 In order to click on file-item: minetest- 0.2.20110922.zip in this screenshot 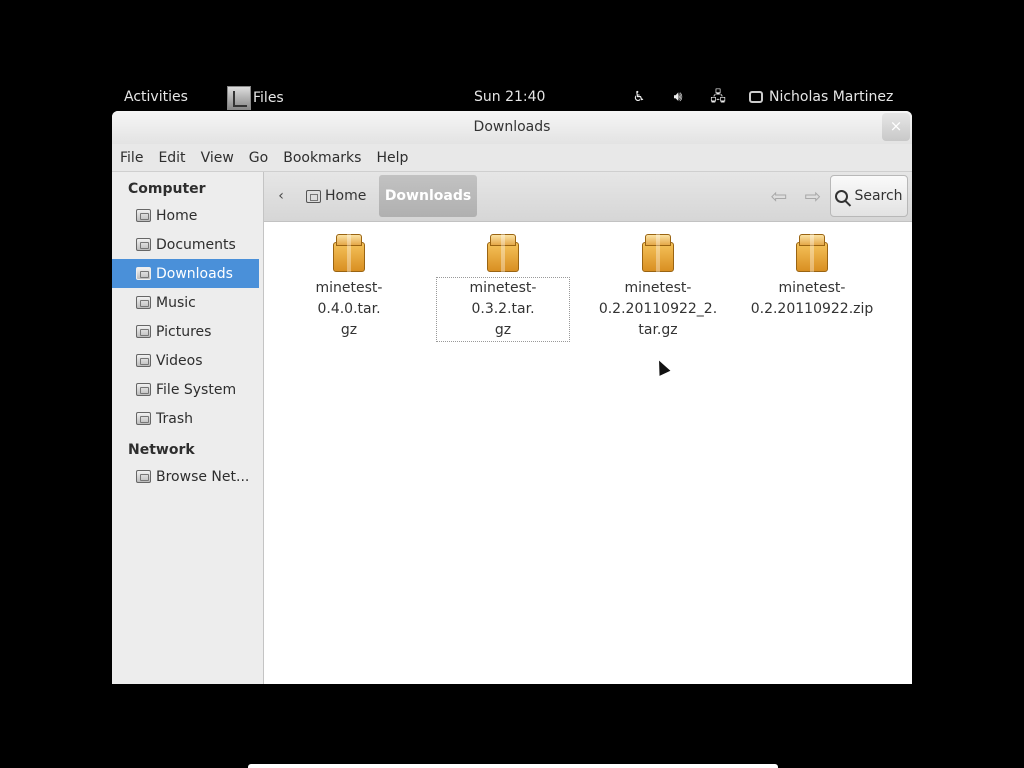, I will do `click(812, 275)`.